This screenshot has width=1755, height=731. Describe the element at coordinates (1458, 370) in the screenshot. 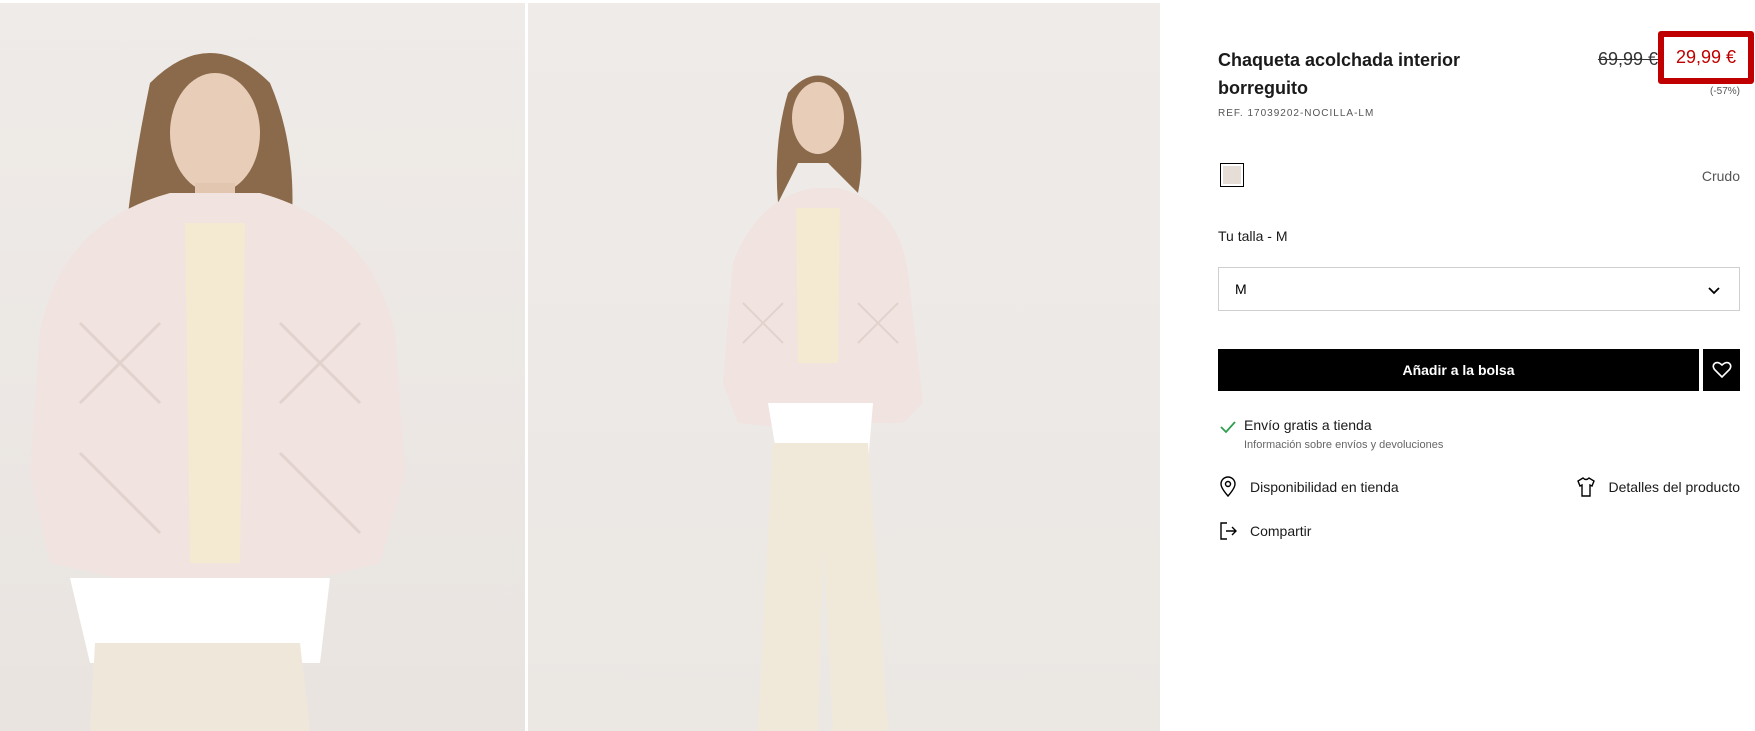

I see `add-to-bag-button: Añadir a la bolsa` at that location.